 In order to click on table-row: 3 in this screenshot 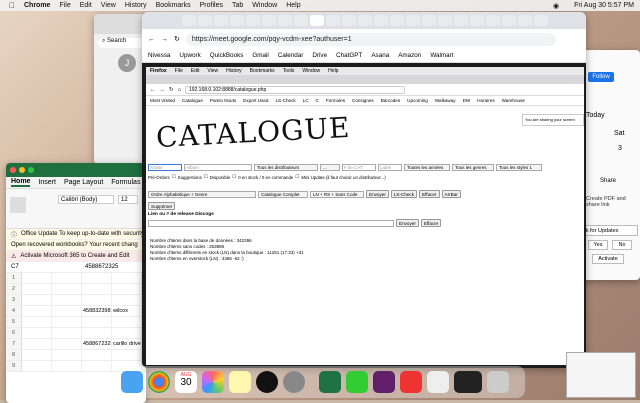, I will do `click(76, 300)`.